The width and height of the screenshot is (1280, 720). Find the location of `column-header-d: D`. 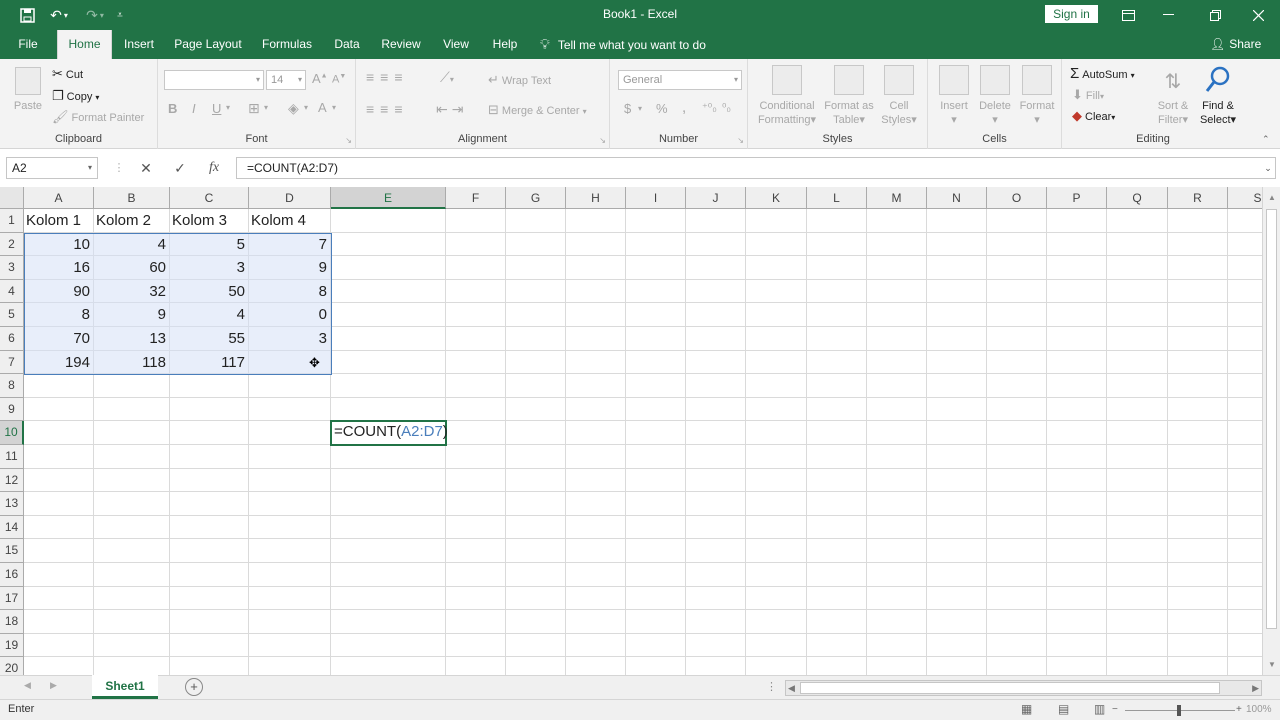

column-header-d: D is located at coordinates (290, 198).